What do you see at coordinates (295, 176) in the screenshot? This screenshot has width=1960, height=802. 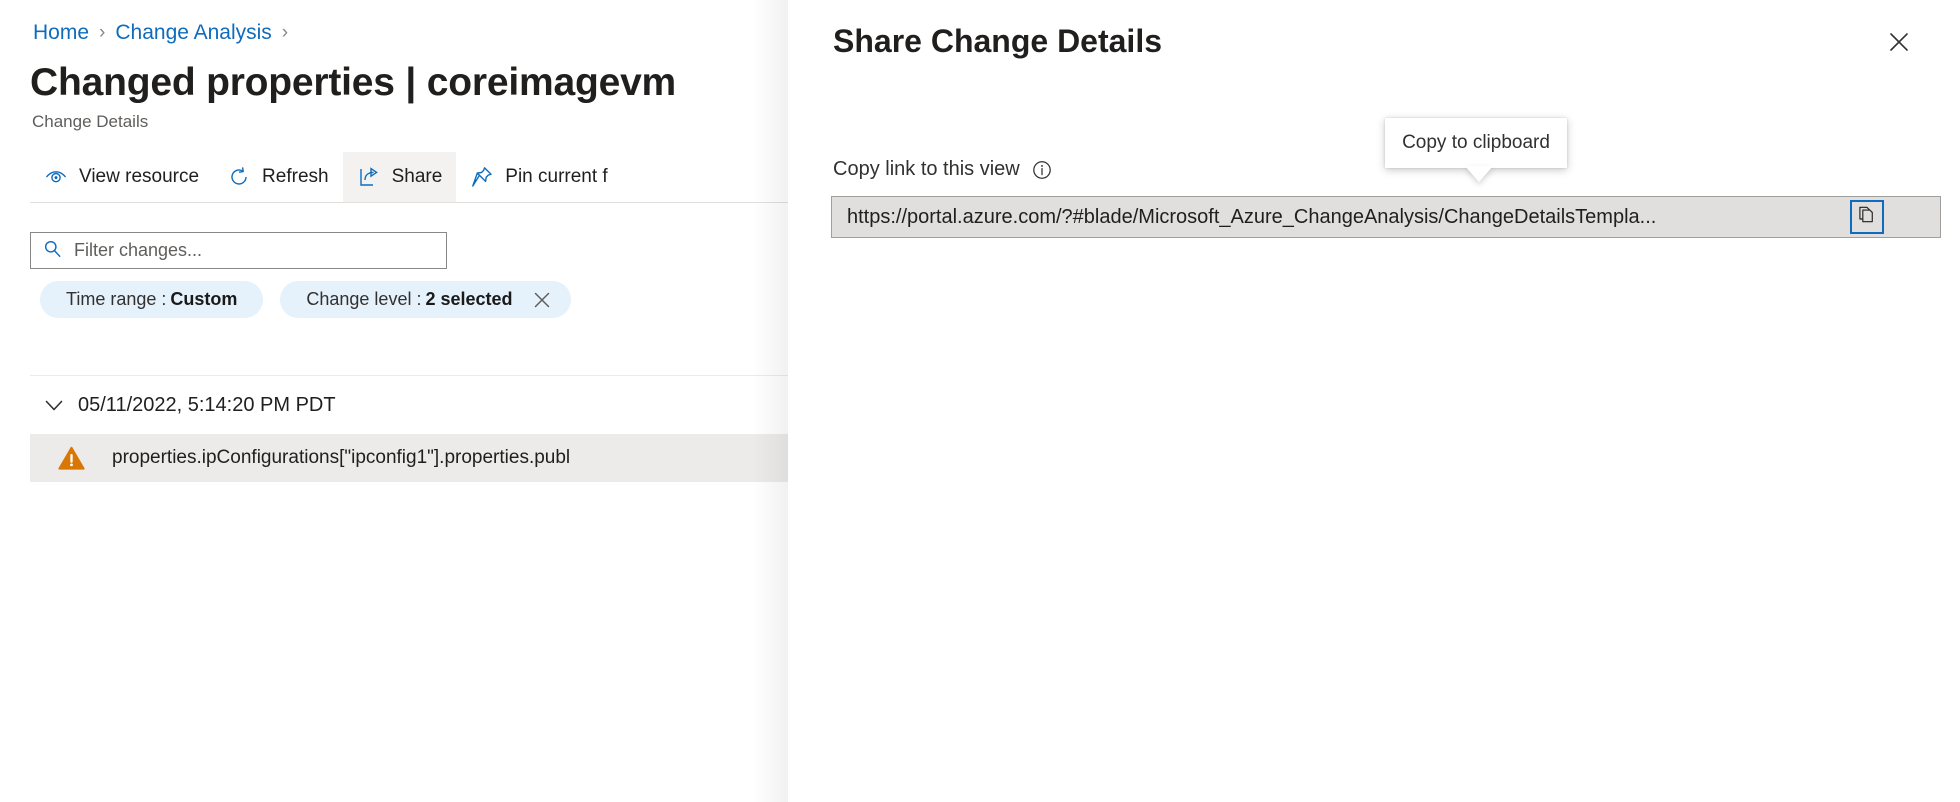 I see `command-label: Refresh` at bounding box center [295, 176].